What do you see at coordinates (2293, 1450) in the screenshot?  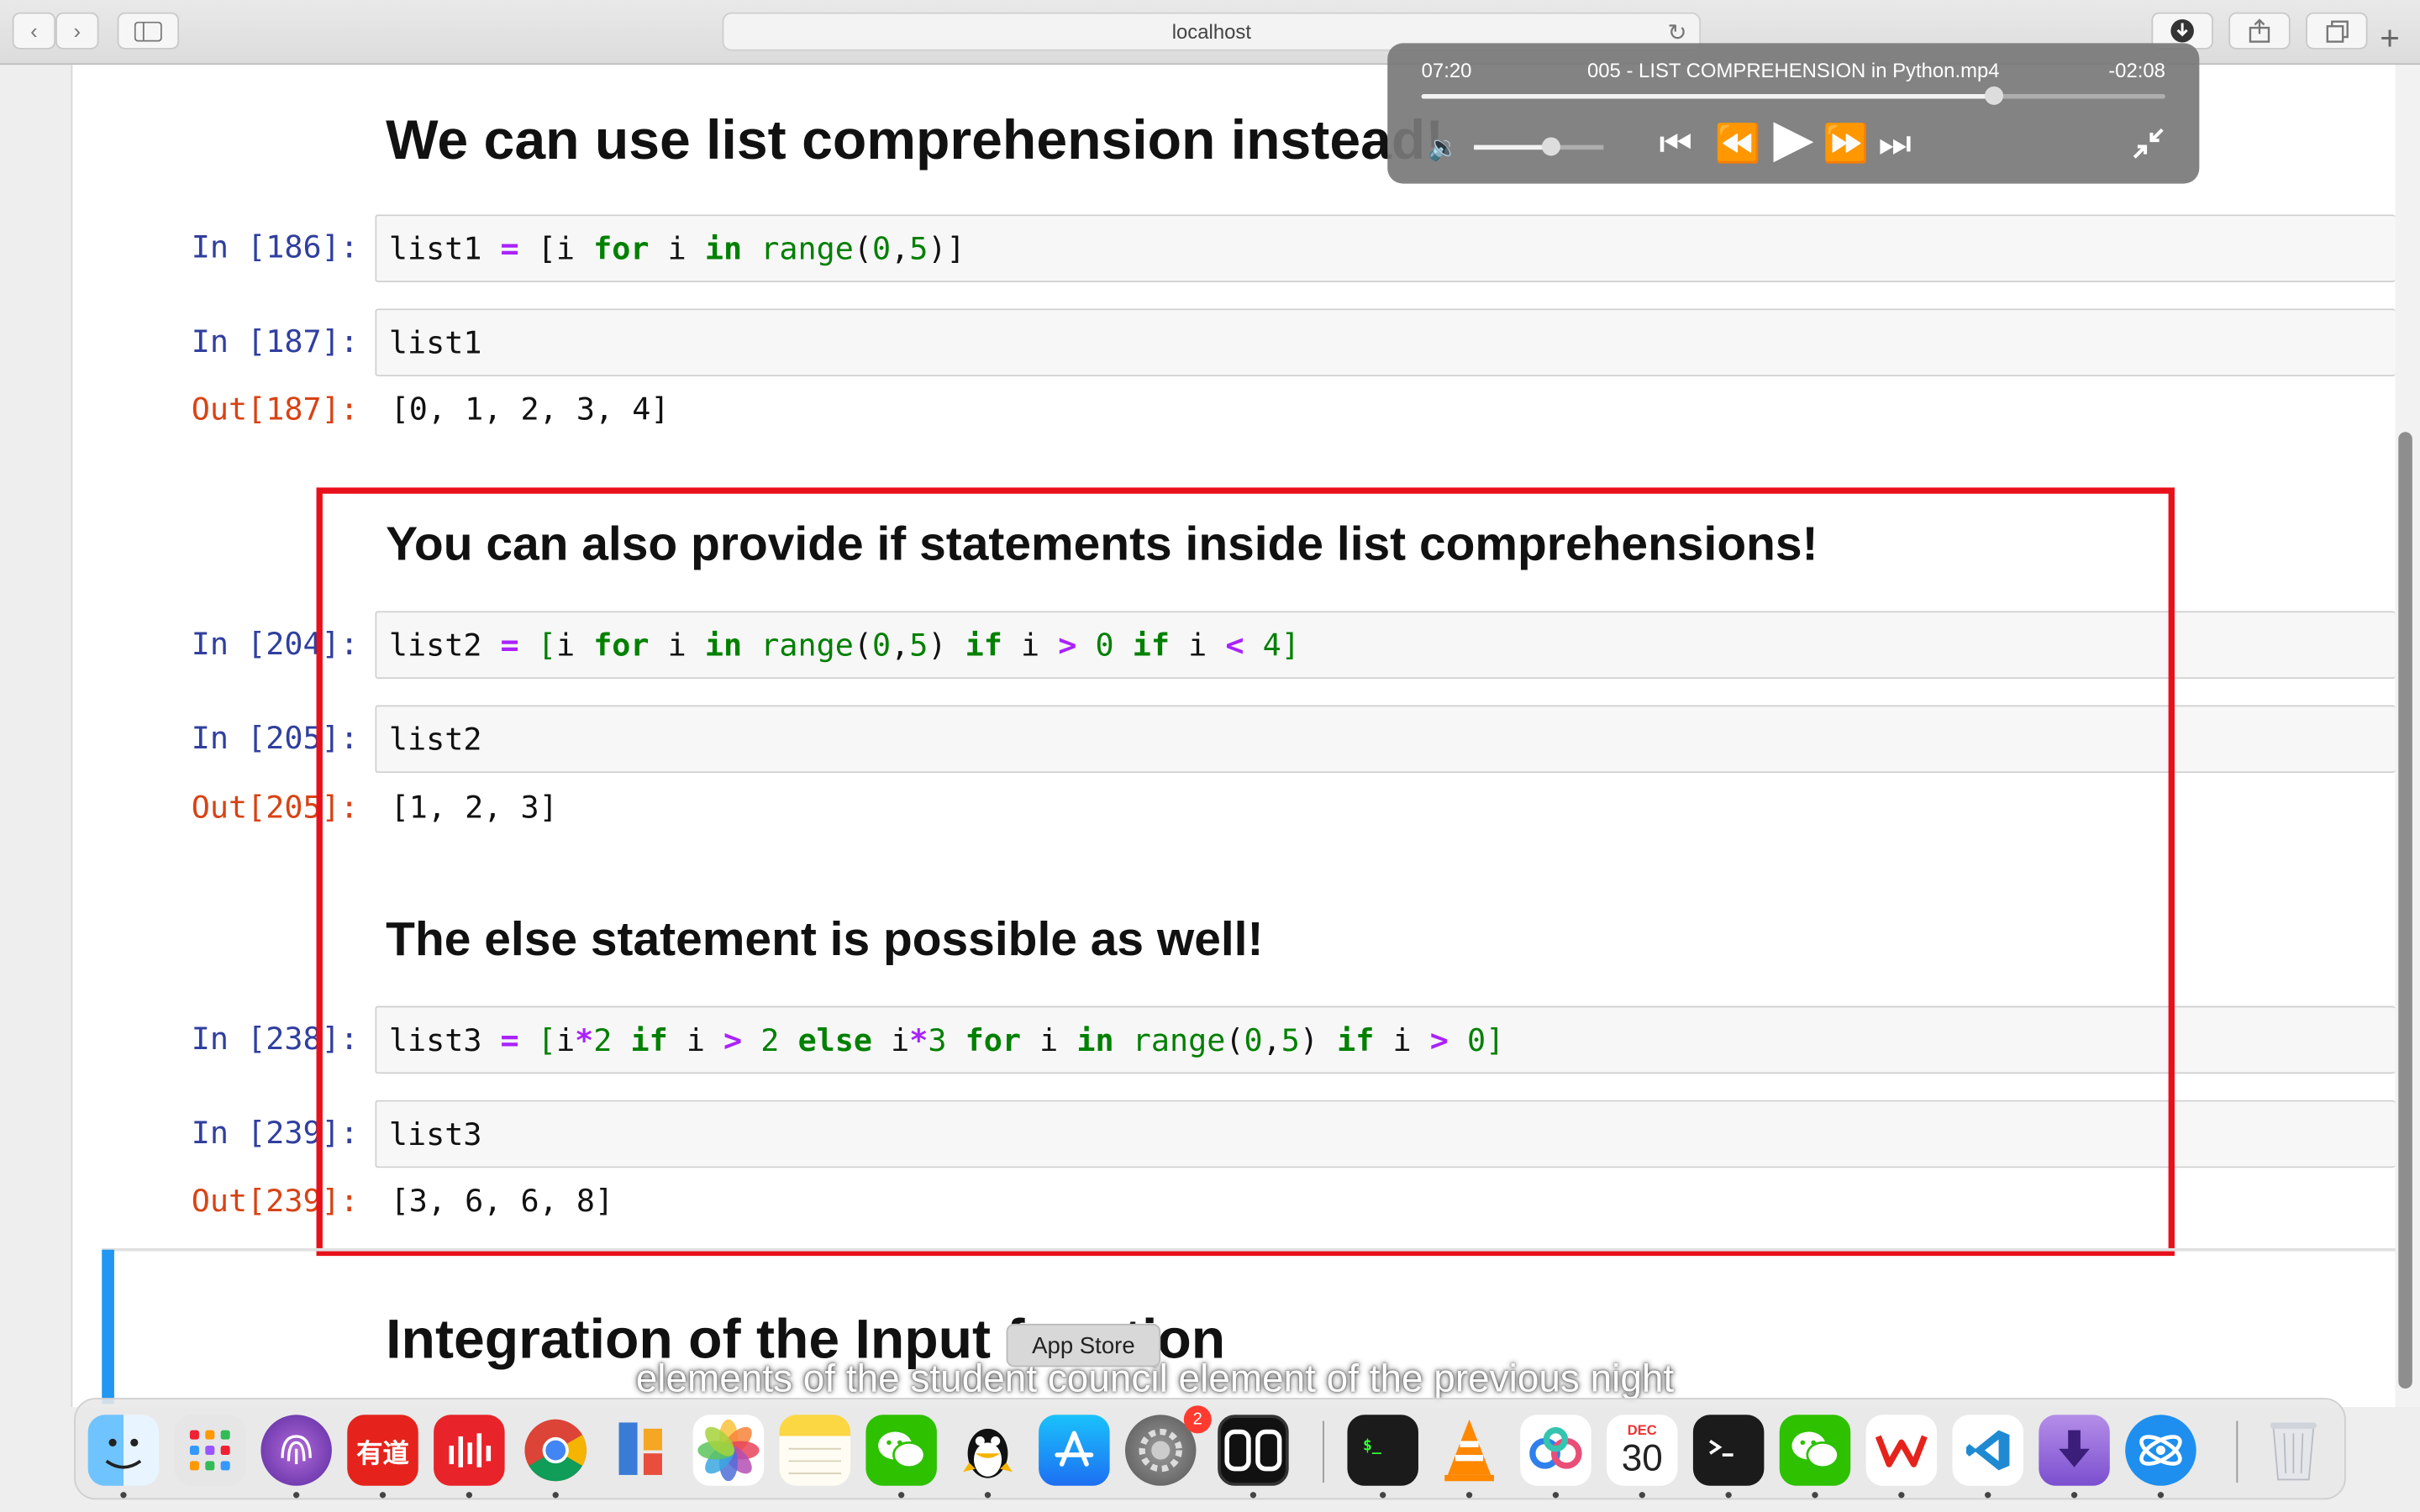 I see `trash-icon` at bounding box center [2293, 1450].